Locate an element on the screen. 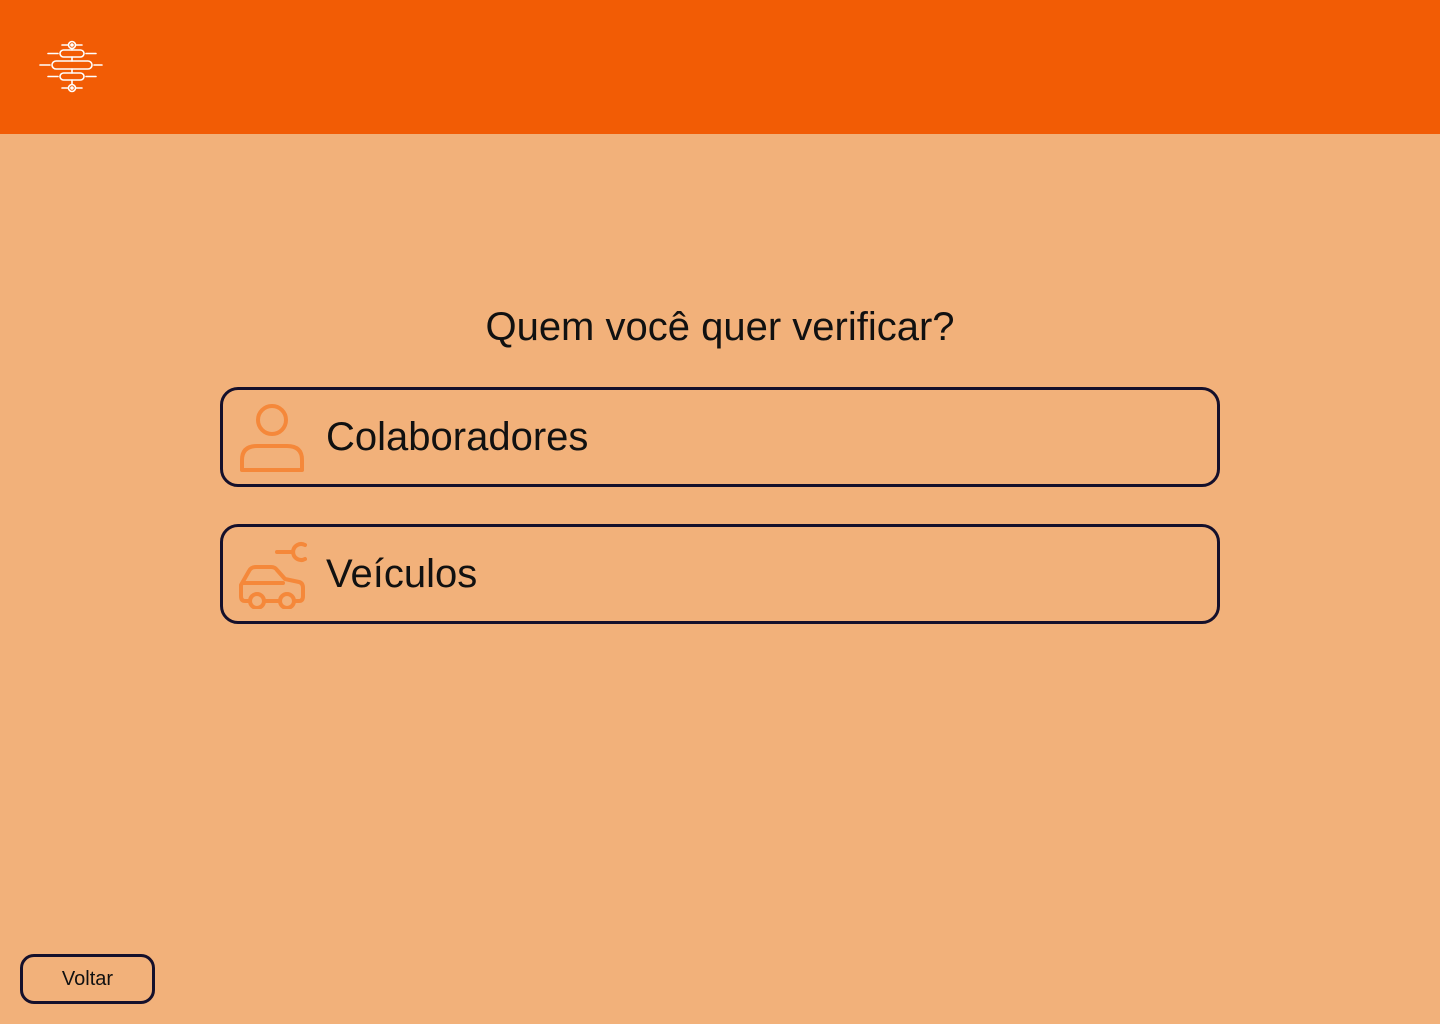  option-label: Colaboradores is located at coordinates (457, 437).